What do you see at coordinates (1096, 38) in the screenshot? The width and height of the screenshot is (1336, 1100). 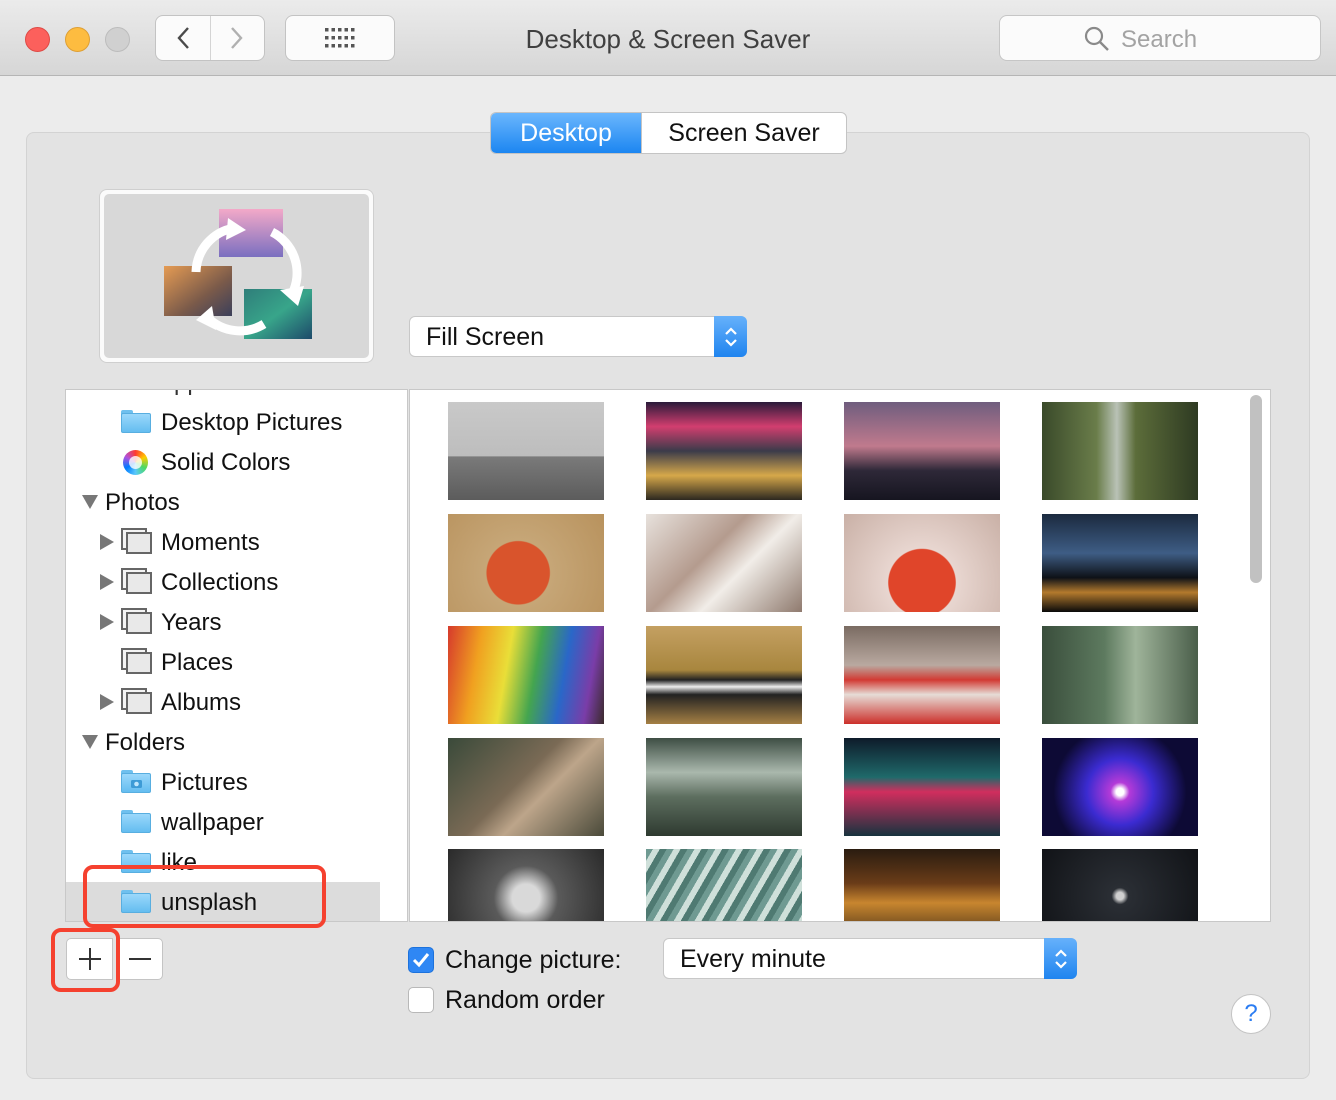 I see `search-icon` at bounding box center [1096, 38].